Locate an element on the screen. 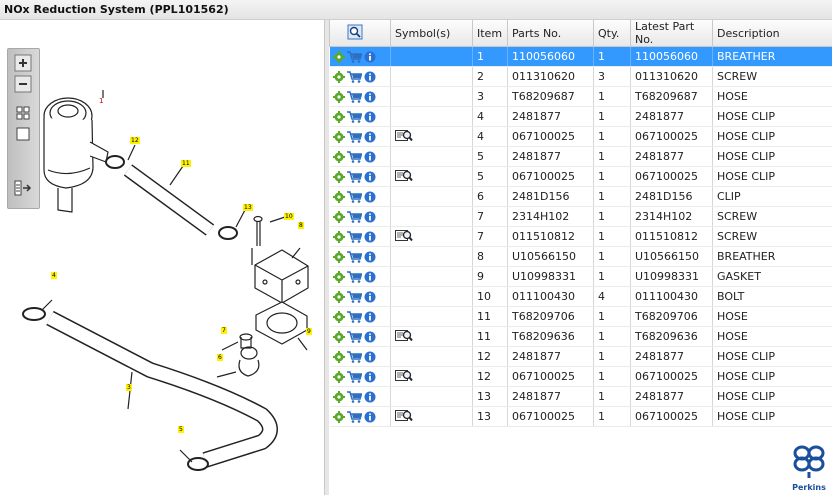 Image resolution: width=832 pixels, height=495 pixels. callout-item-11: 11 is located at coordinates (186, 163).